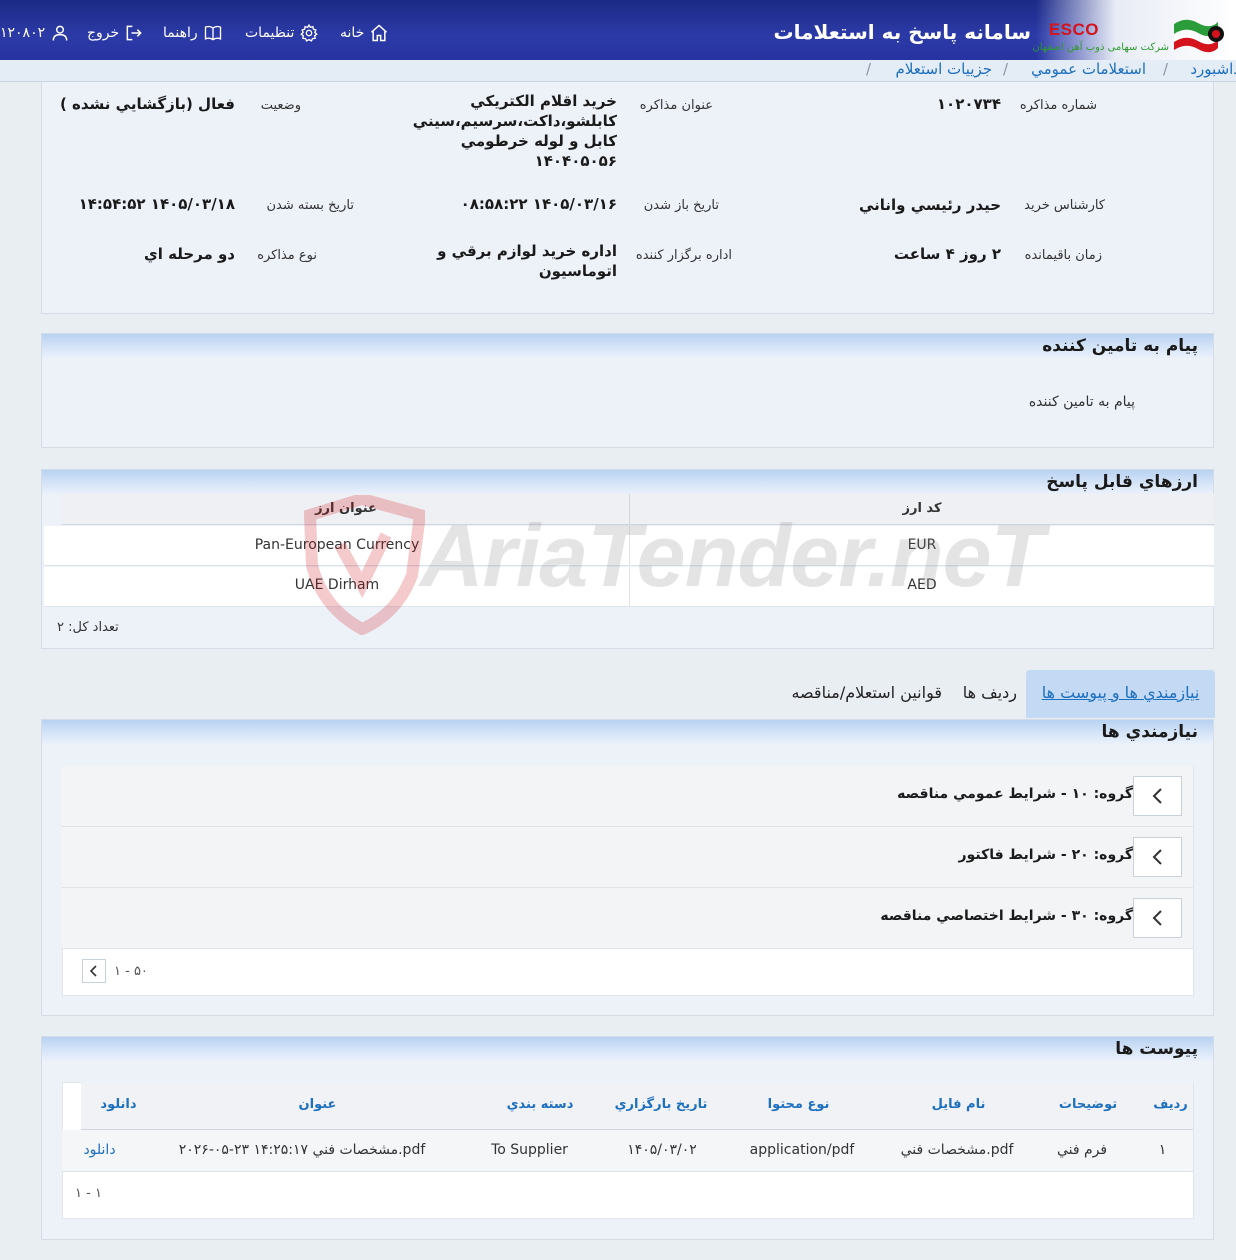 This screenshot has height=1260, width=1236. What do you see at coordinates (661, 1104) in the screenshot?
I see `col-upload-date: تاريخ بارگزاري` at bounding box center [661, 1104].